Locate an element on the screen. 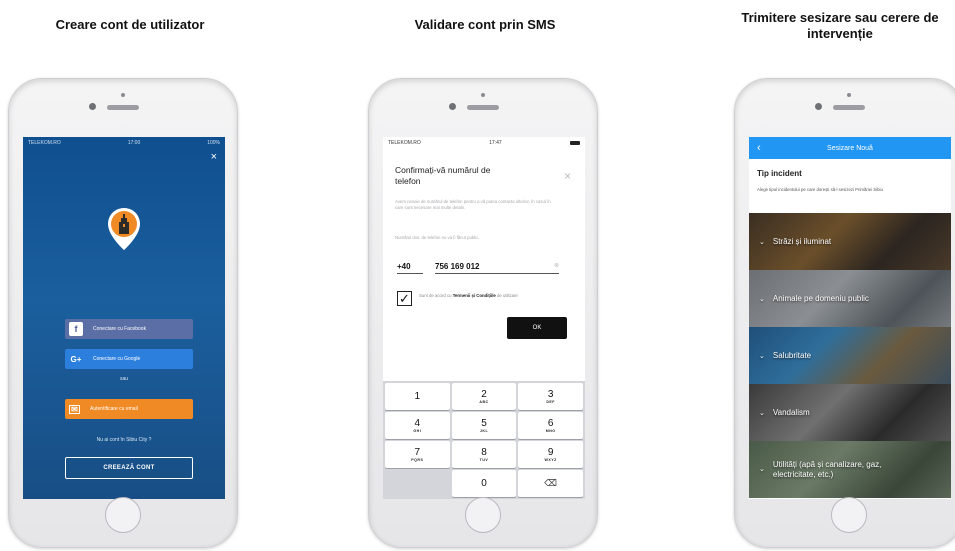 Image resolution: width=955 pixels, height=551 pixels. backspace-key: ⌫ is located at coordinates (550, 483).